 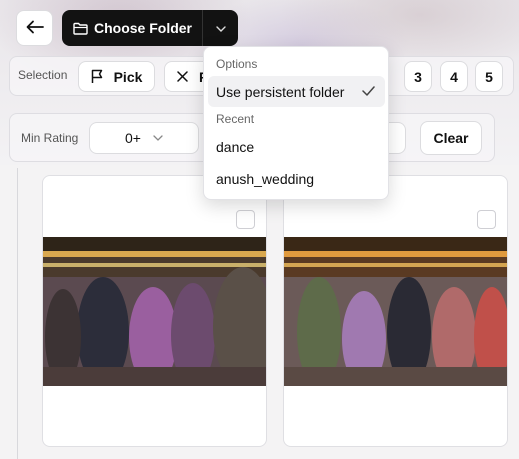 I want to click on folder-icon, so click(x=80, y=28).